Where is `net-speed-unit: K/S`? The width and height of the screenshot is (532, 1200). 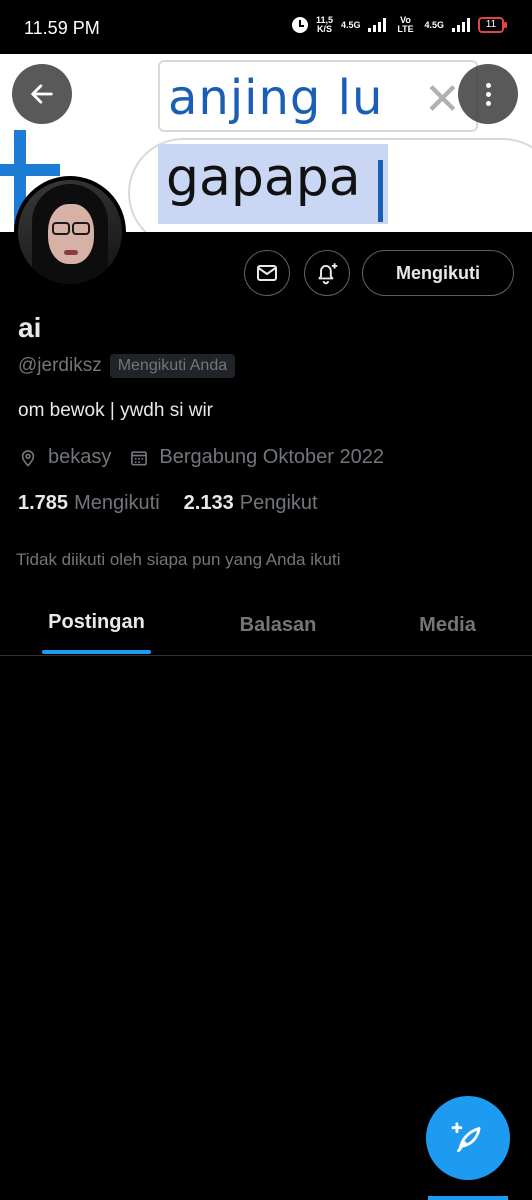 net-speed-unit: K/S is located at coordinates (324, 29).